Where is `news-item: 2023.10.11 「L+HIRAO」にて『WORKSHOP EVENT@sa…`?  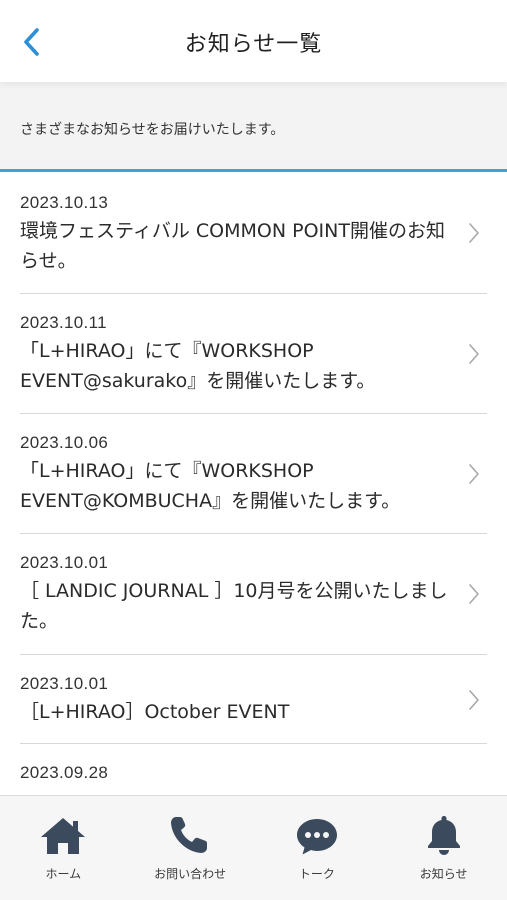 news-item: 2023.10.11 「L+HIRAO」にて『WORKSHOP EVENT@sa… is located at coordinates (253, 354).